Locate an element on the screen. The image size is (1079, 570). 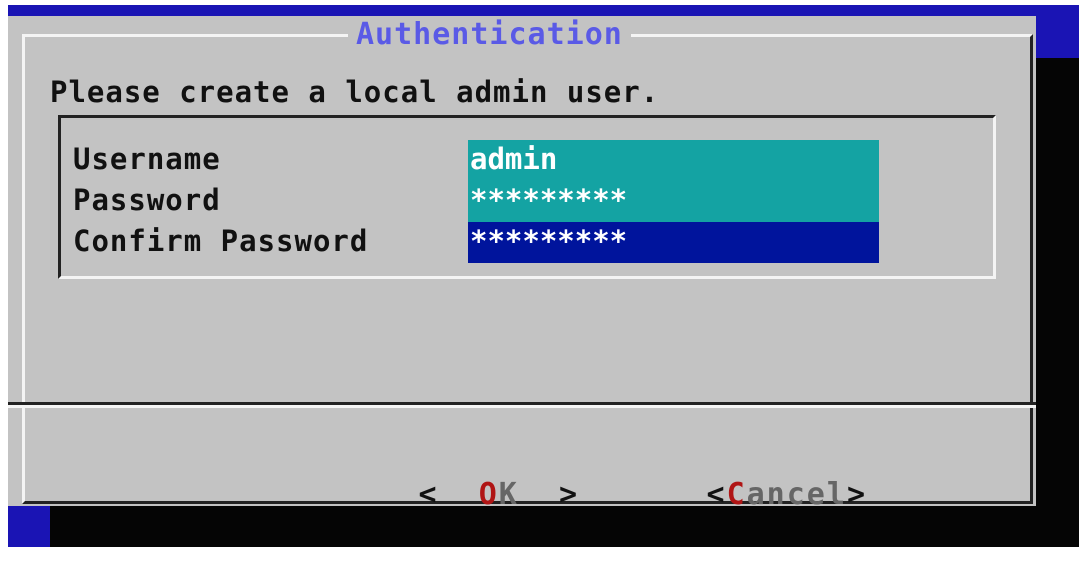
cancel-hotkey: C is located at coordinates (736, 494).